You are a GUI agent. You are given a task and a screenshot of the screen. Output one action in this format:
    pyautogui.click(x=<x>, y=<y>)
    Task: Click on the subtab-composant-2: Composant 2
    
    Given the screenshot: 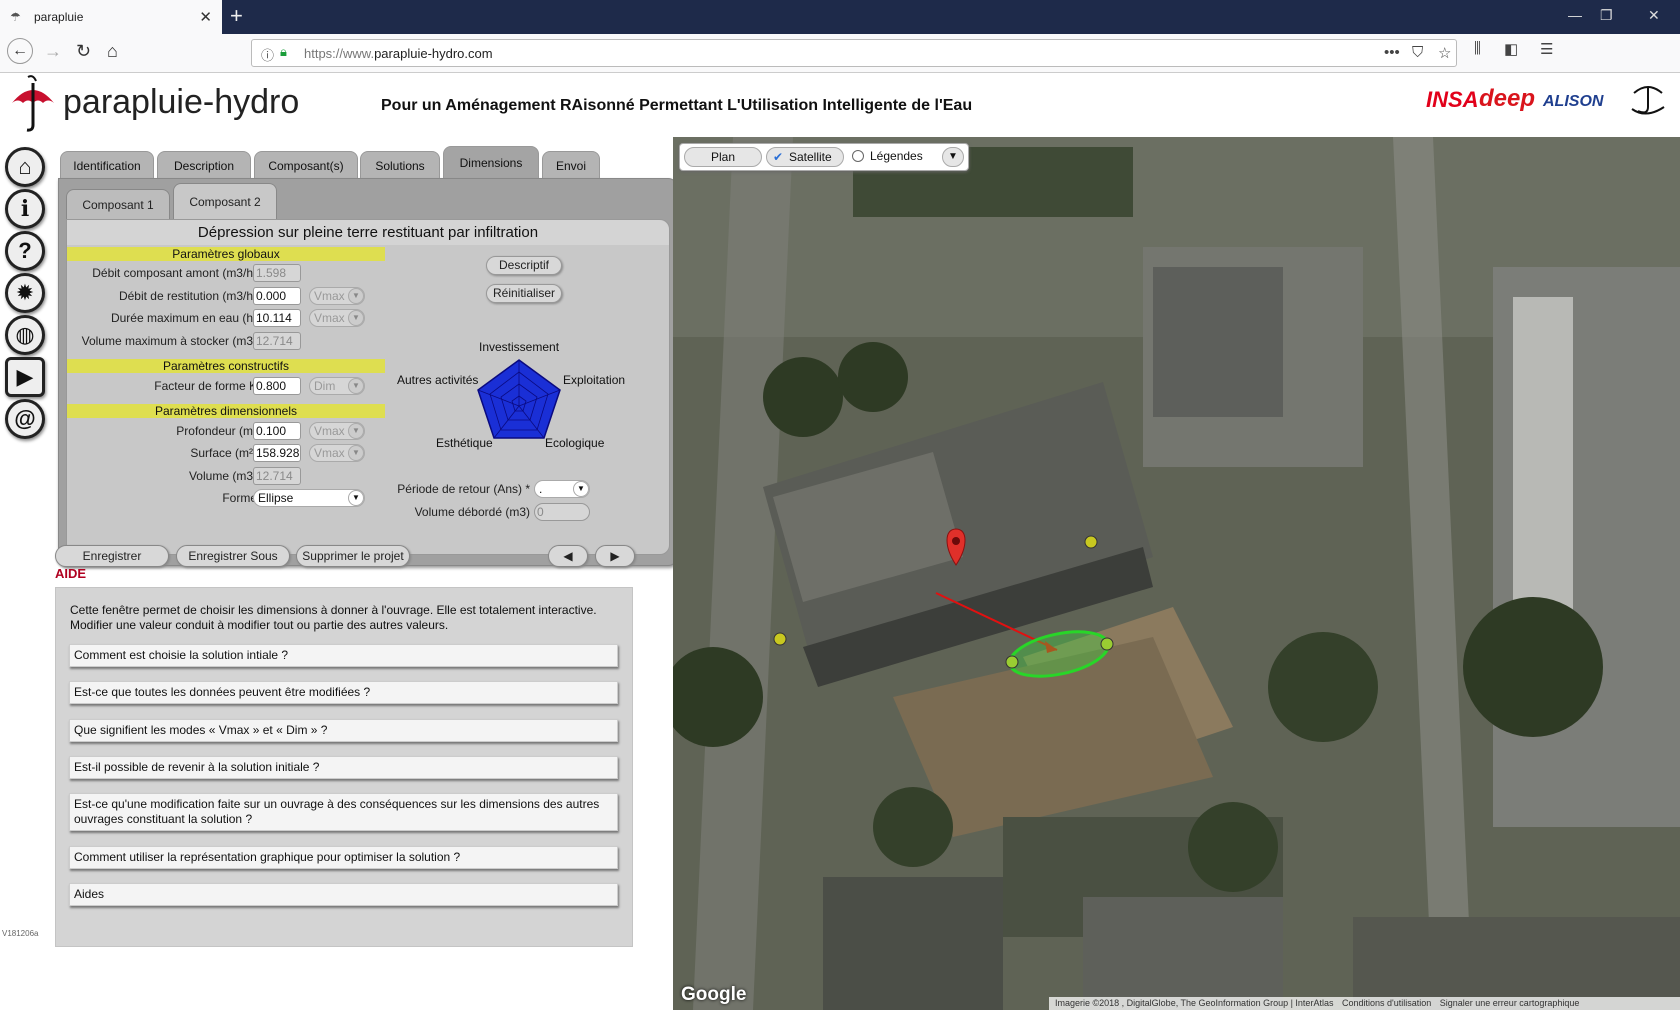 What is the action you would take?
    pyautogui.click(x=225, y=201)
    